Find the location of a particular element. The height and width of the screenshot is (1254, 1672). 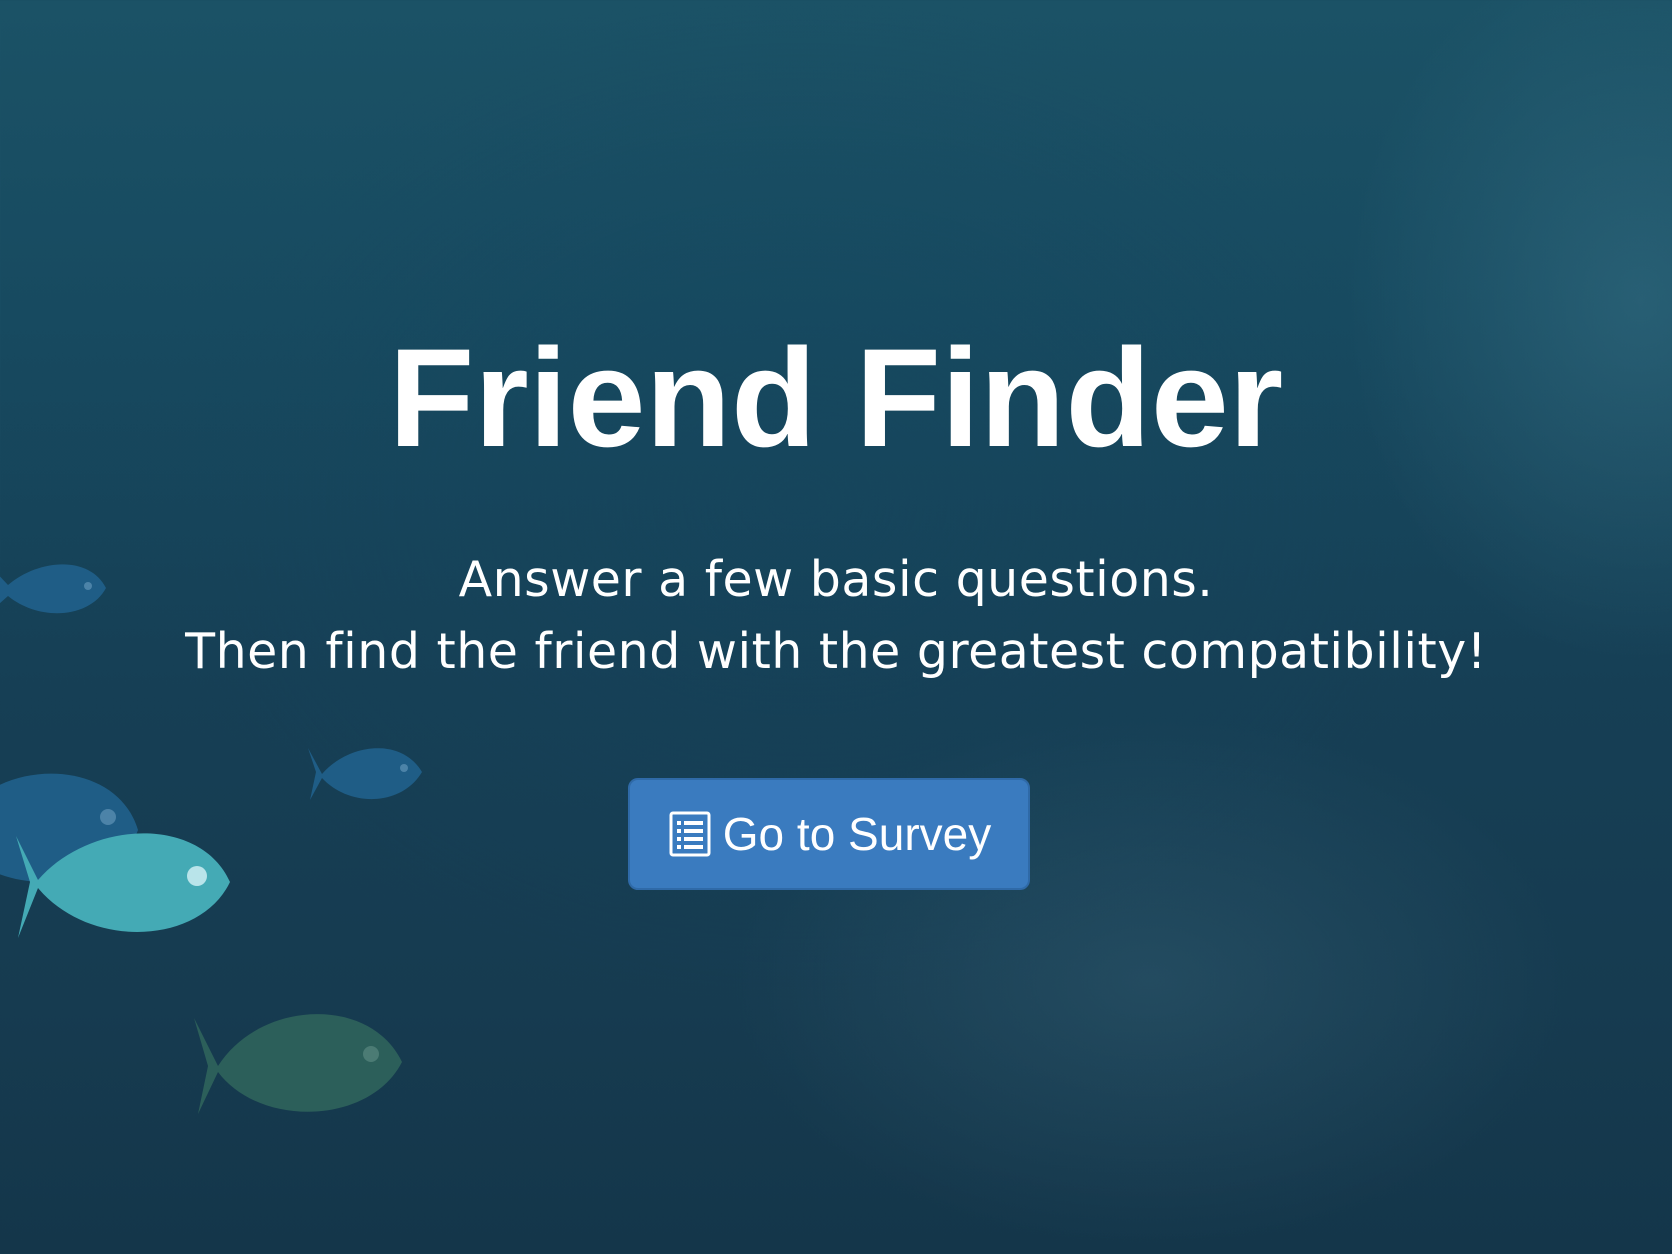

go-to-survey-label: Go to Survey is located at coordinates (857, 834).